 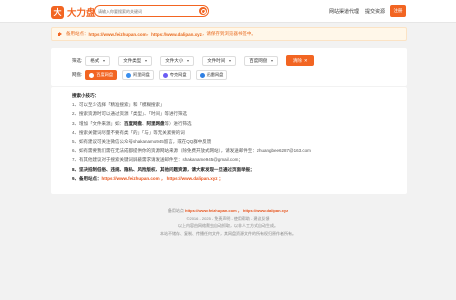 I want to click on tip-item: 2、搜索资源时可以通过资源「类型」、「时间」等进行筛选, so click(x=130, y=114).